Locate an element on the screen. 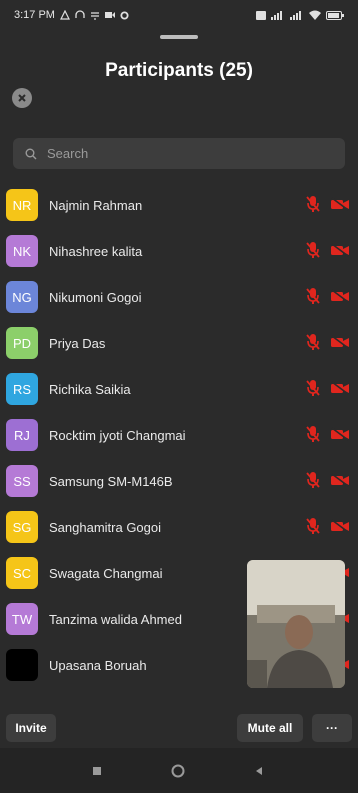 This screenshot has height=793, width=358. video-preview is located at coordinates (296, 624).